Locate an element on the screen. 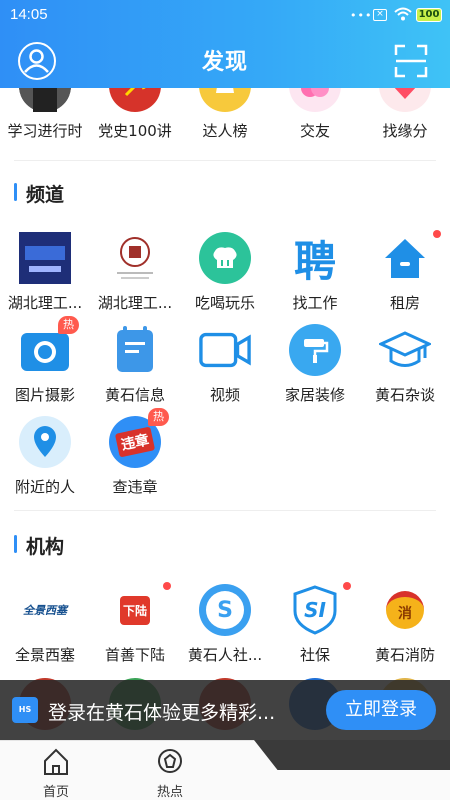 This screenshot has width=450, height=800. grid-item-leaderboard: 达人榜 is located at coordinates (225, 120).